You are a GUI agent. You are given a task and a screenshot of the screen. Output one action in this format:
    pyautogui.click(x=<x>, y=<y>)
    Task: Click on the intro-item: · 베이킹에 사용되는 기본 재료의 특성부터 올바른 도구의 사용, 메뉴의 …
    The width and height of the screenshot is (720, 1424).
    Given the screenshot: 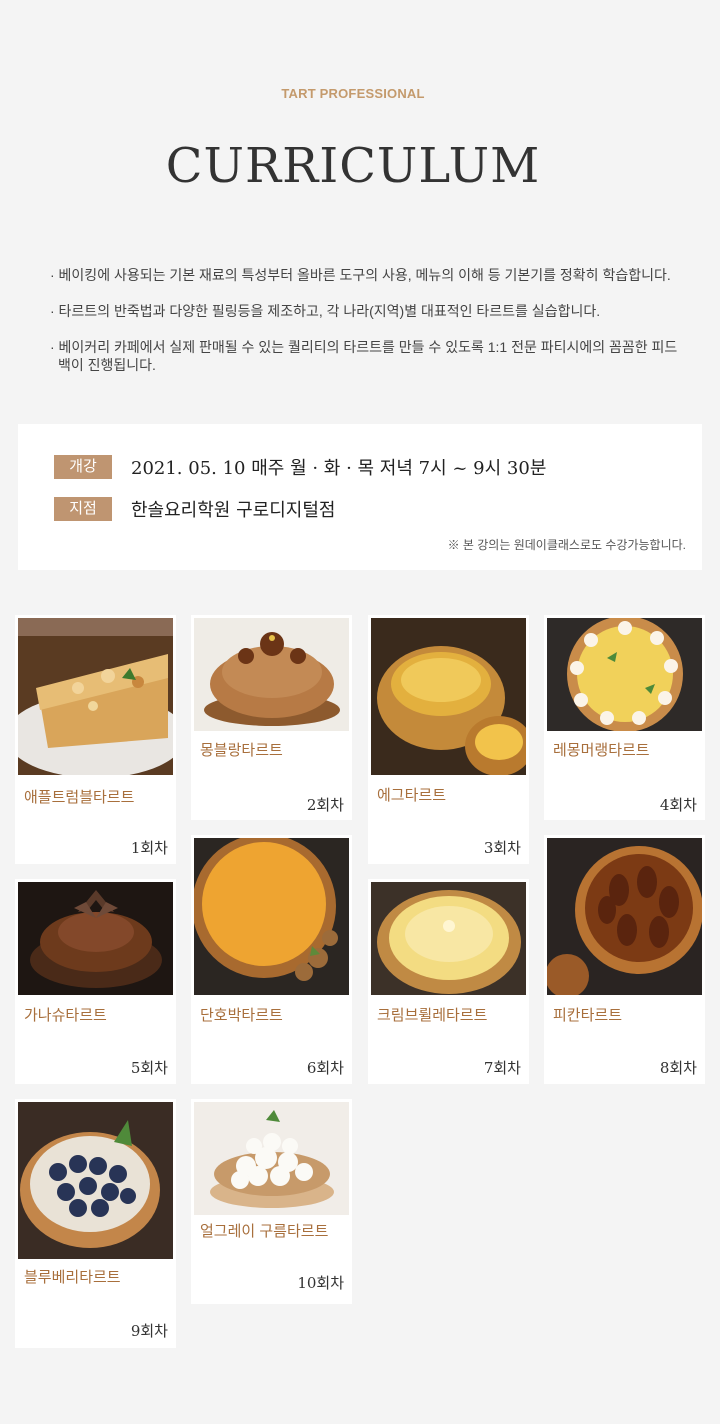 What is the action you would take?
    pyautogui.click(x=360, y=275)
    